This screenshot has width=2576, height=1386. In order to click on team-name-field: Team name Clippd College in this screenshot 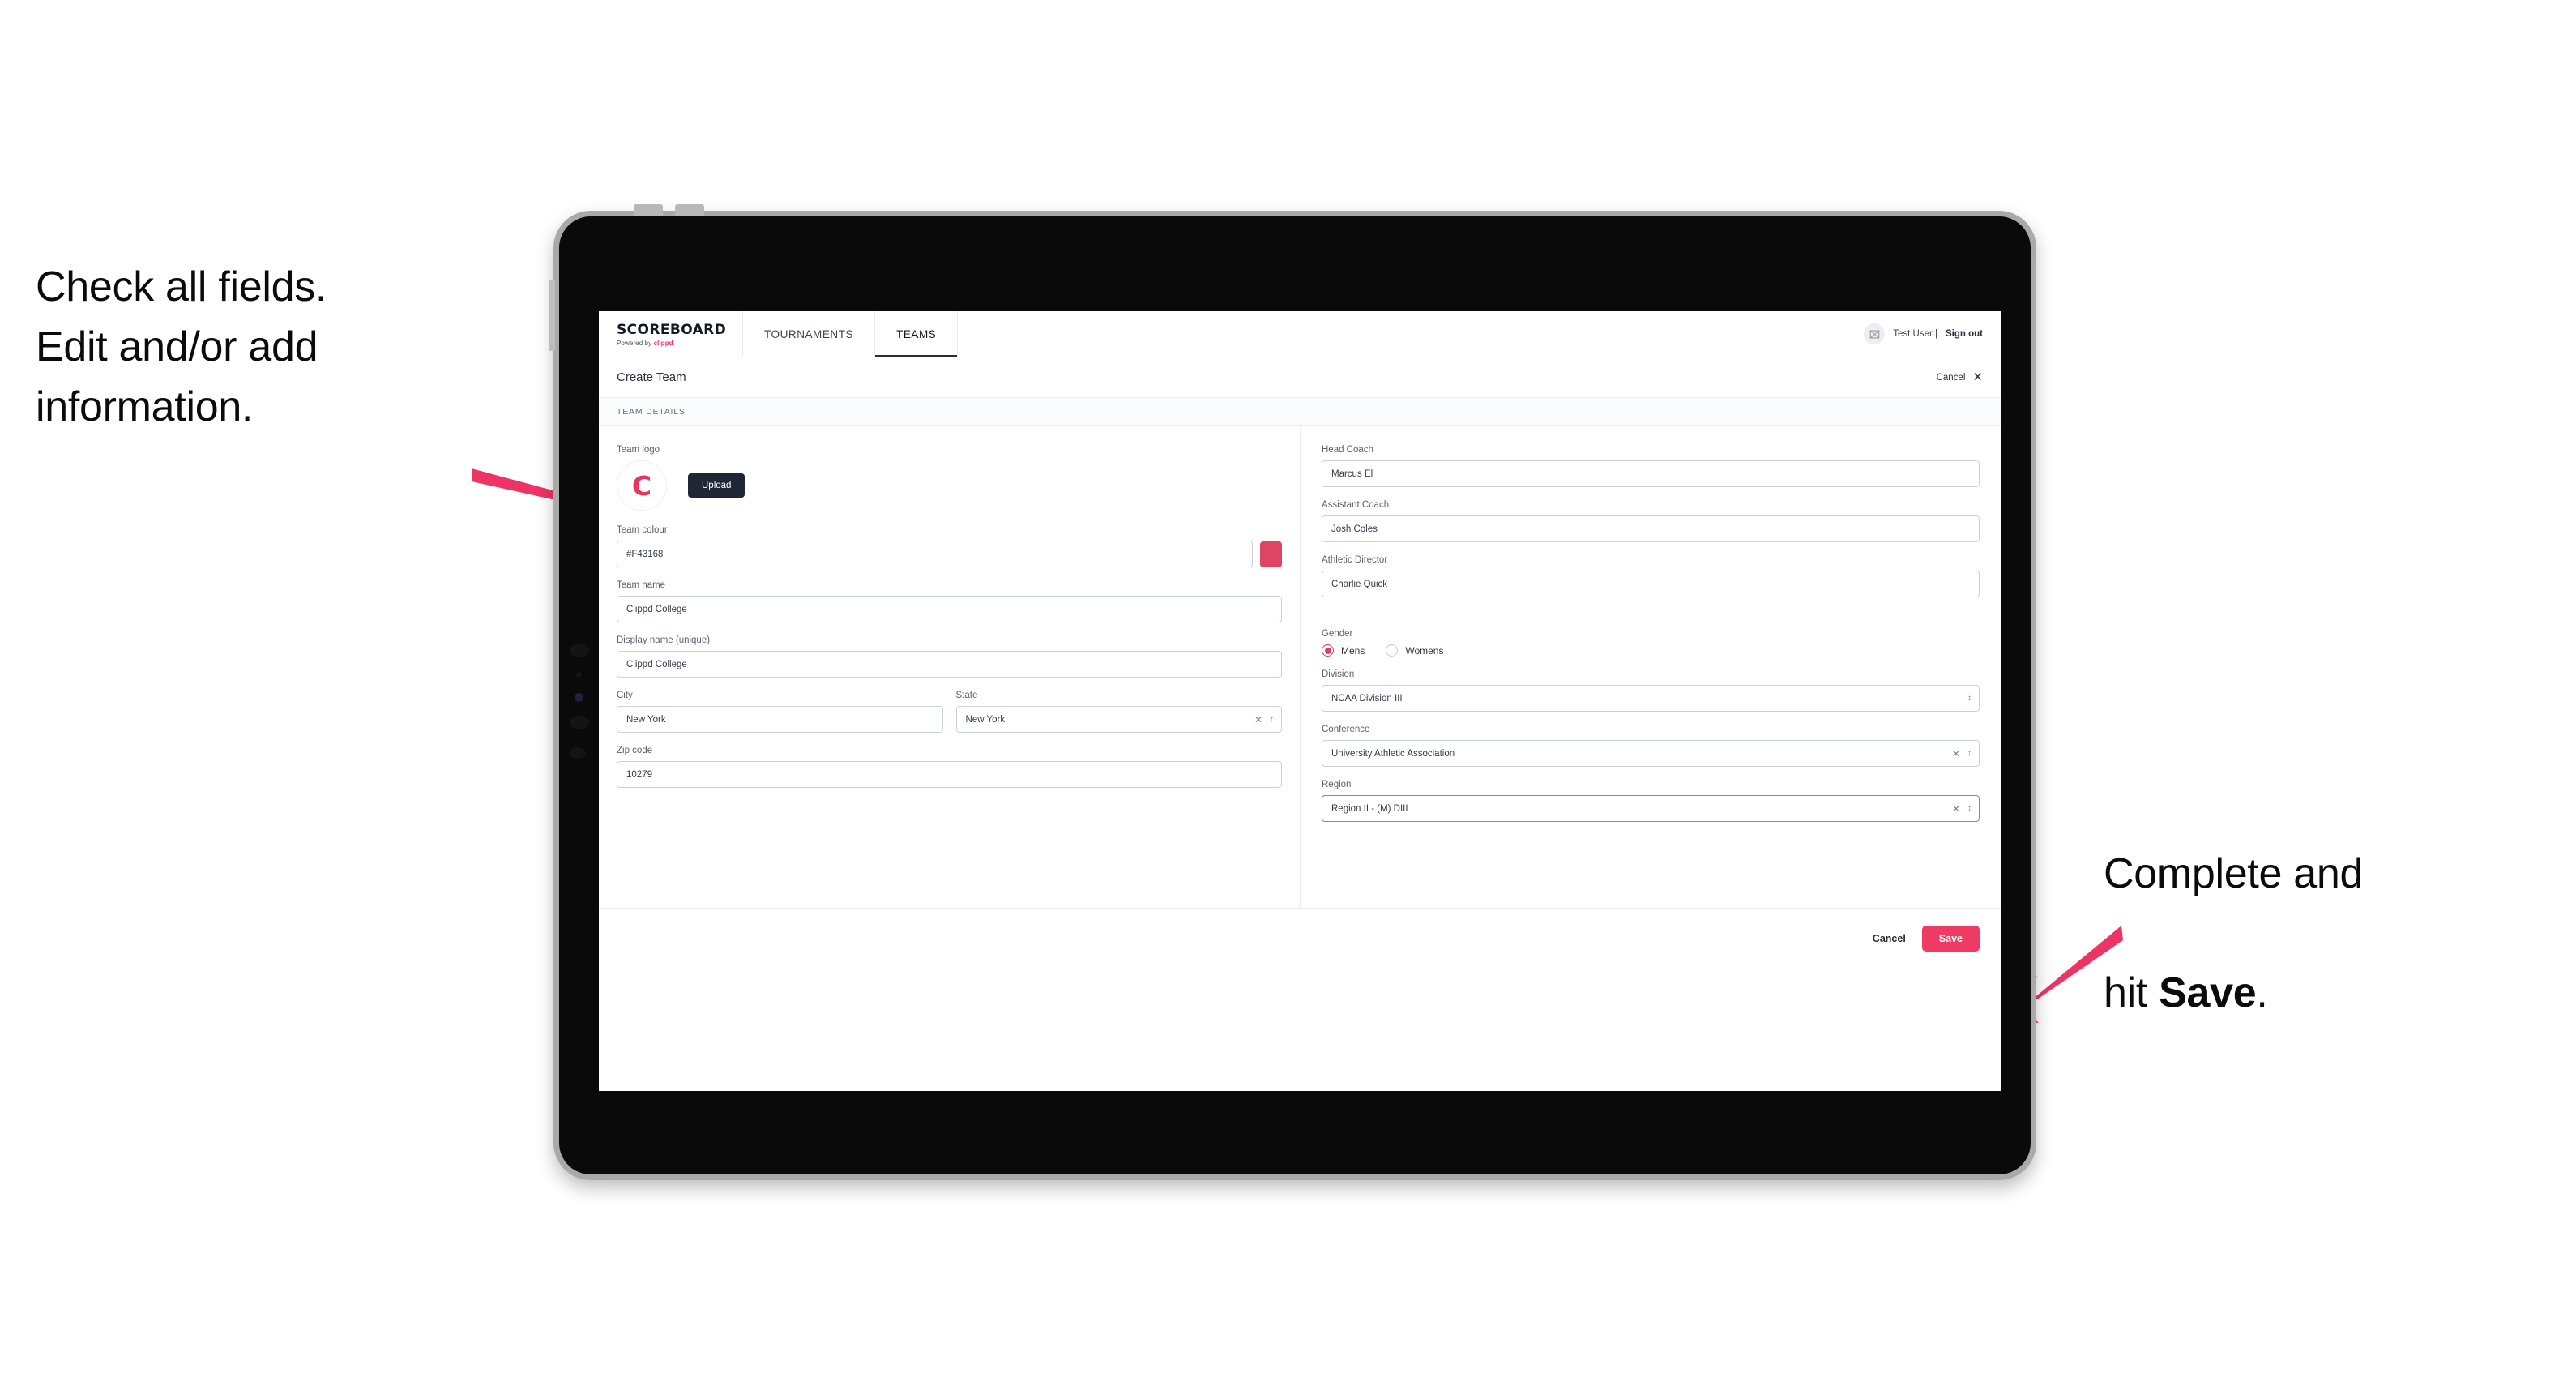, I will do `click(949, 601)`.